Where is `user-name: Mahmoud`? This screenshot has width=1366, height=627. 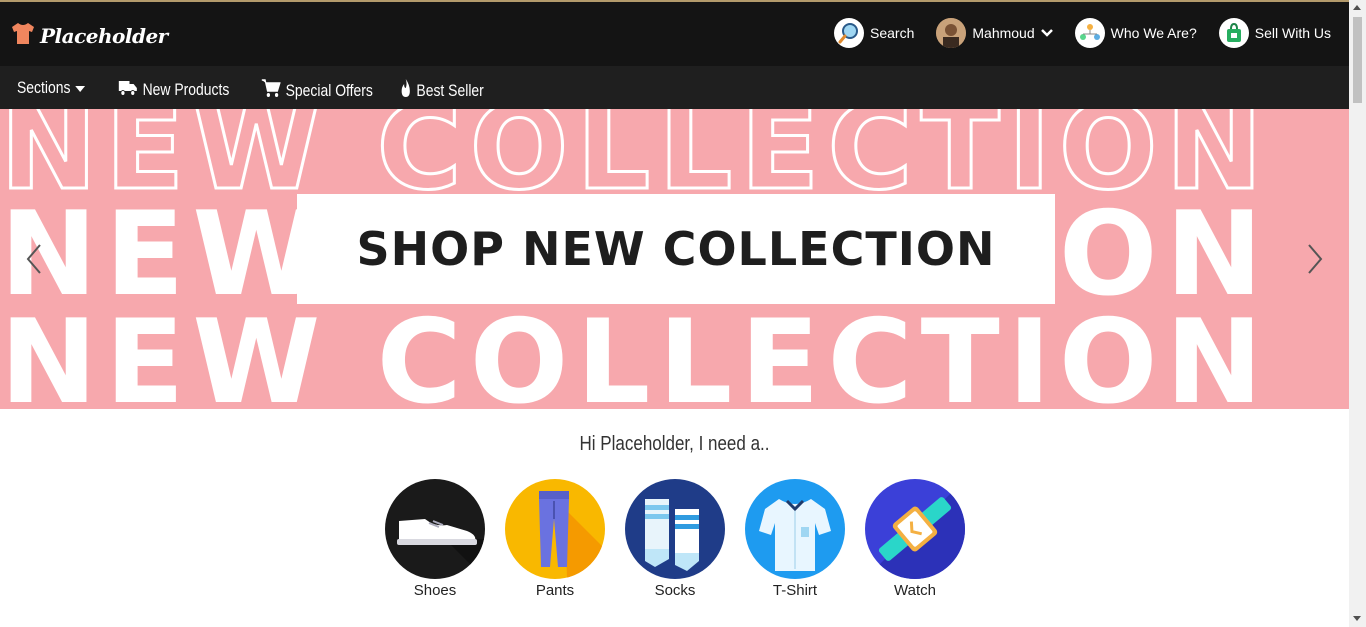 user-name: Mahmoud is located at coordinates (1003, 33).